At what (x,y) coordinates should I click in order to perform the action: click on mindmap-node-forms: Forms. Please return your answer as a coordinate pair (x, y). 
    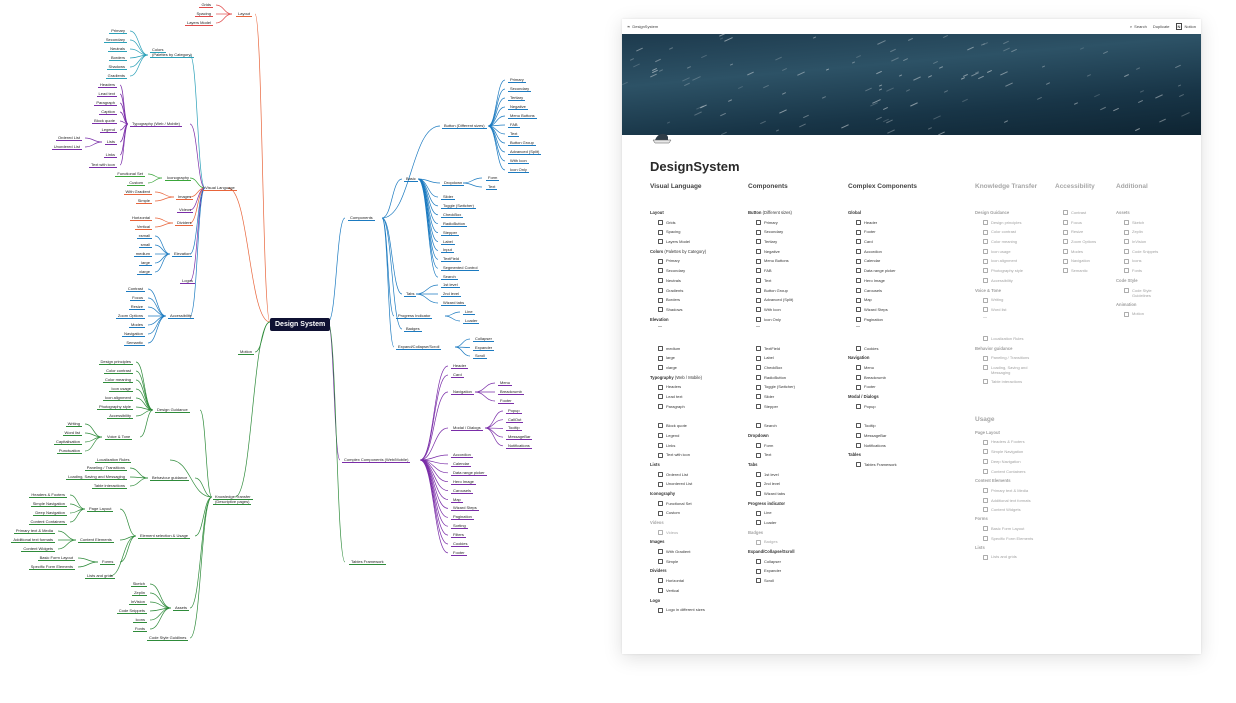
    Looking at the image, I should click on (108, 562).